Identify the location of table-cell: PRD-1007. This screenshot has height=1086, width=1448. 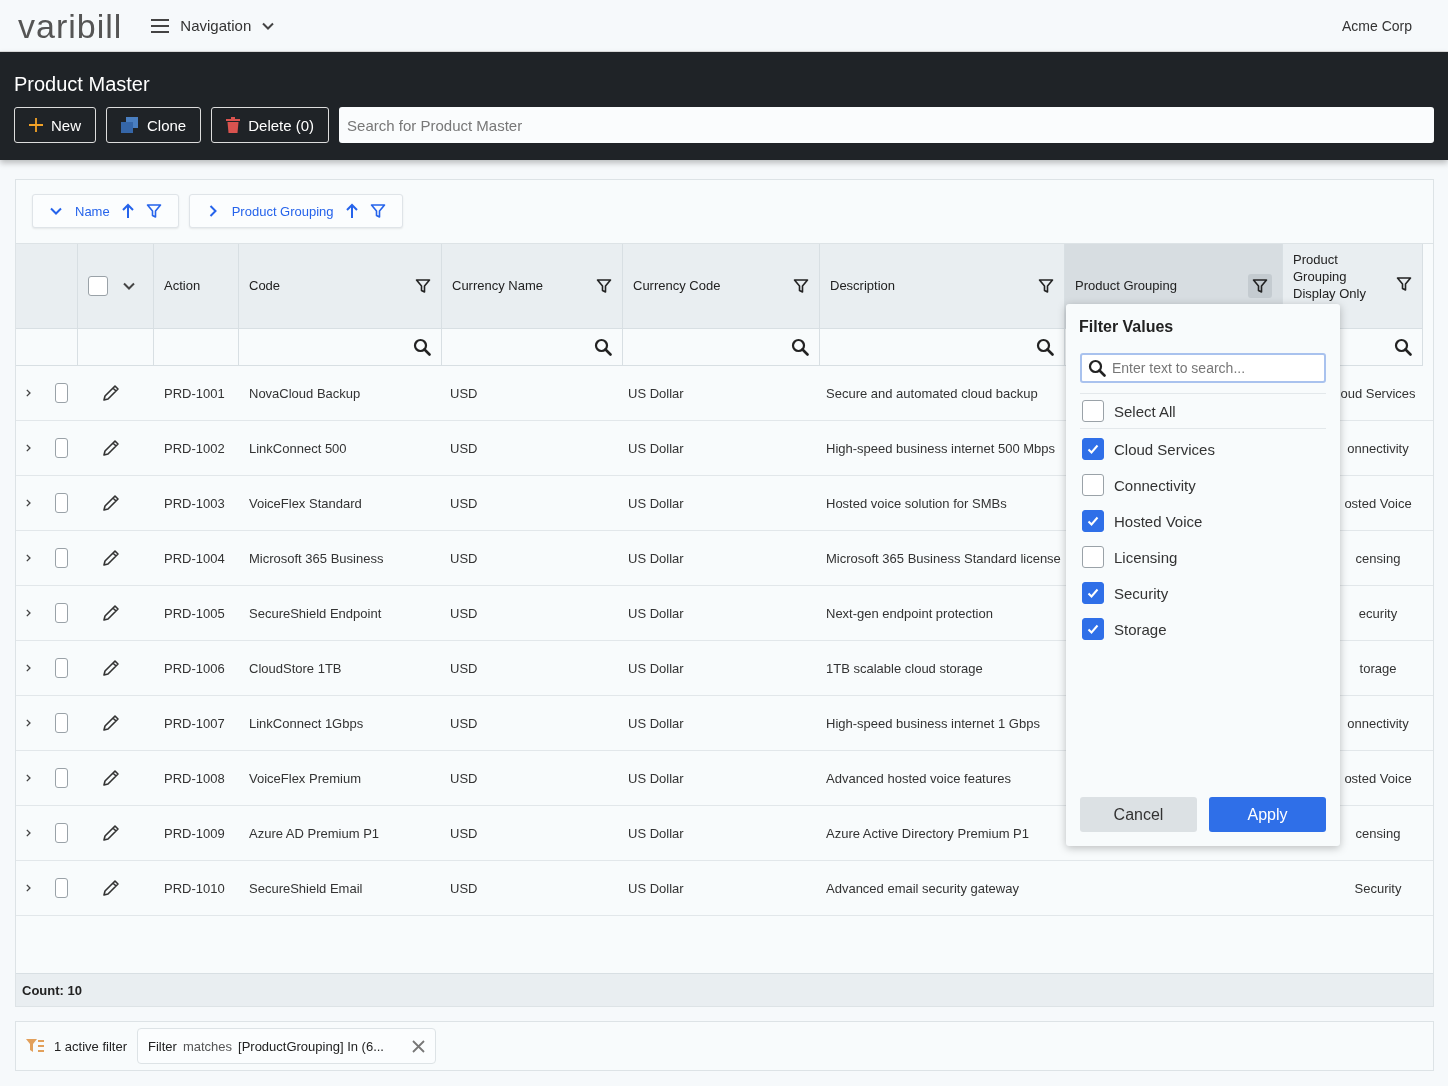
(194, 723).